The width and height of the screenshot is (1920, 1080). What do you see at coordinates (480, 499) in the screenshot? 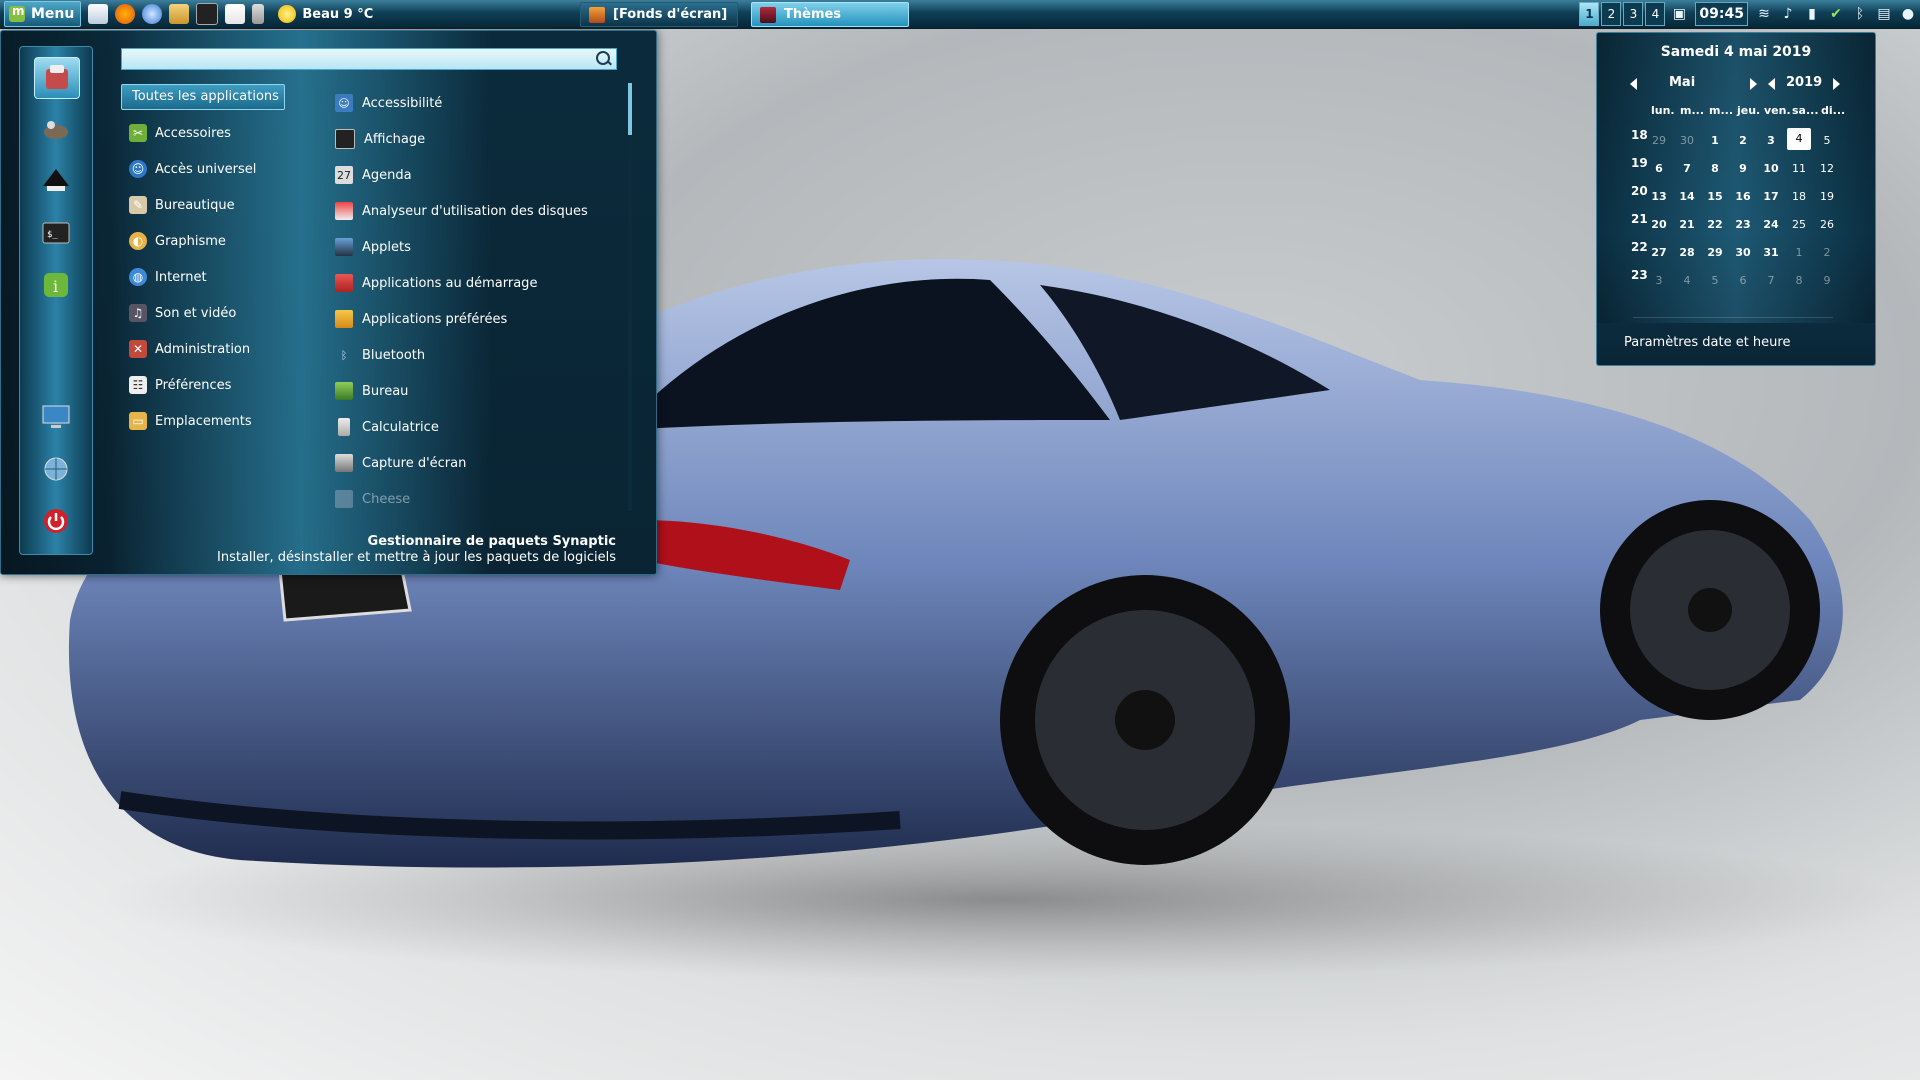
I see `app-cheese: Cheese` at bounding box center [480, 499].